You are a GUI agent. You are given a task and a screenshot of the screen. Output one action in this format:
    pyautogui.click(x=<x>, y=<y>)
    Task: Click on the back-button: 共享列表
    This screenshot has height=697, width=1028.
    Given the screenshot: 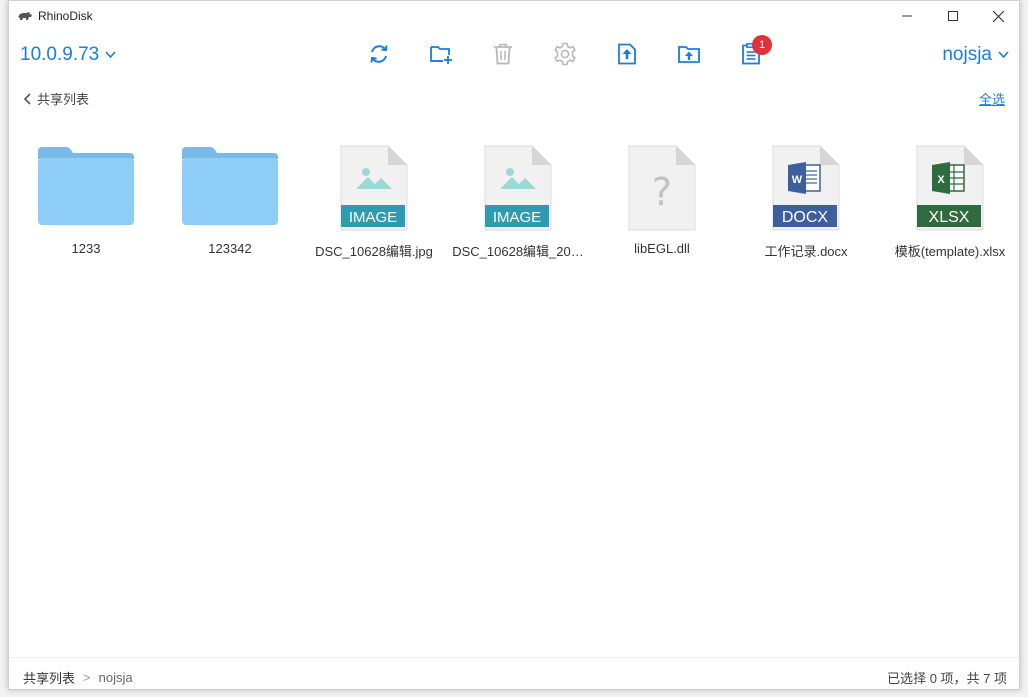 What is the action you would take?
    pyautogui.click(x=56, y=98)
    